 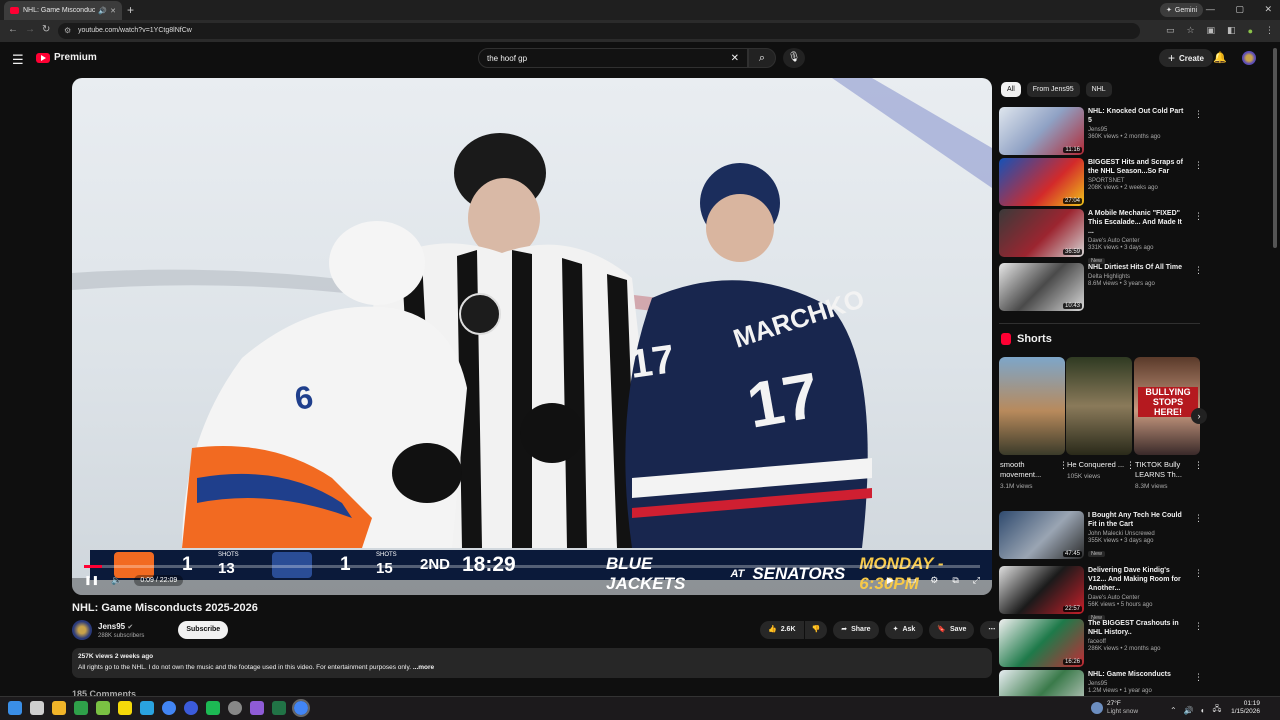 I want to click on rec-channel: Delta Highlights, so click(x=1138, y=277).